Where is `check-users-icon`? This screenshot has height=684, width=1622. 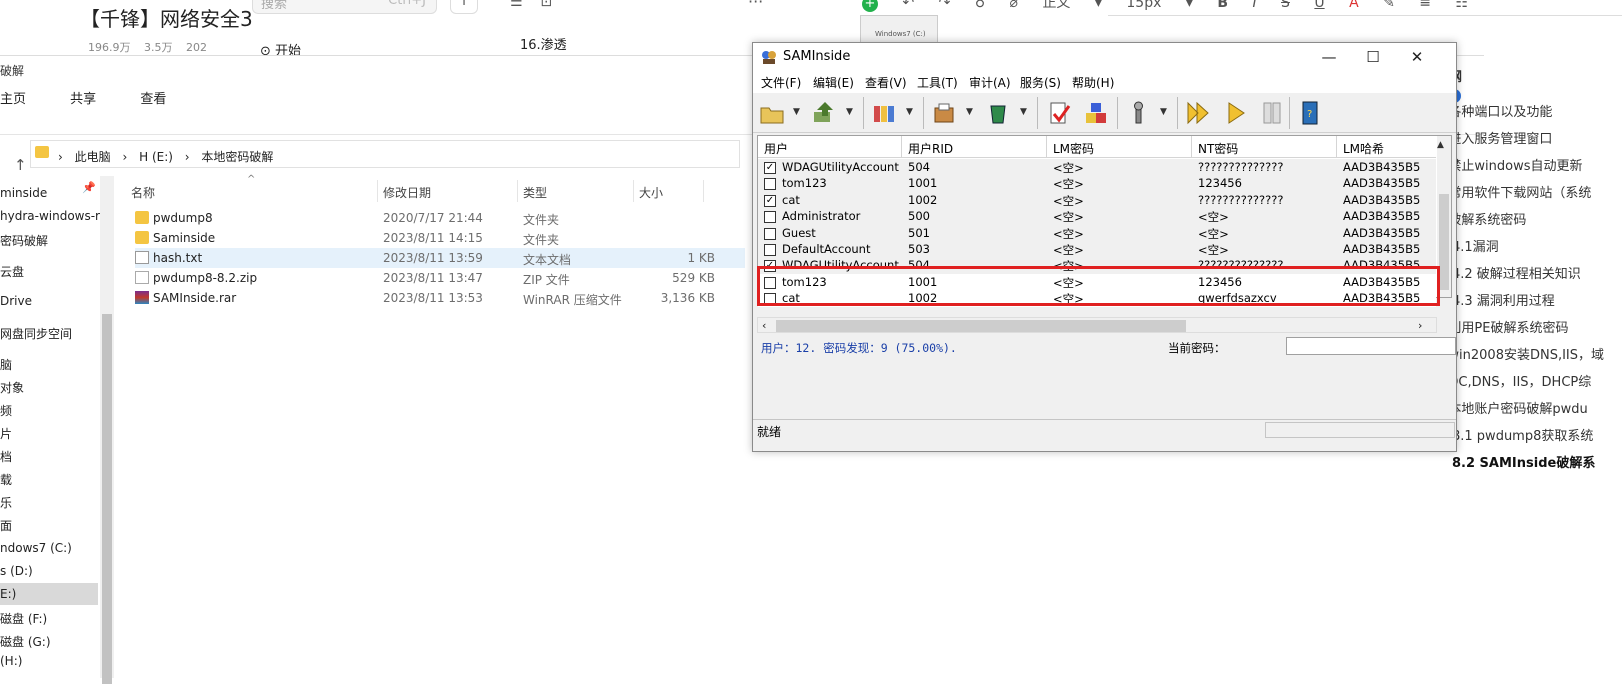
check-users-icon is located at coordinates (1060, 113).